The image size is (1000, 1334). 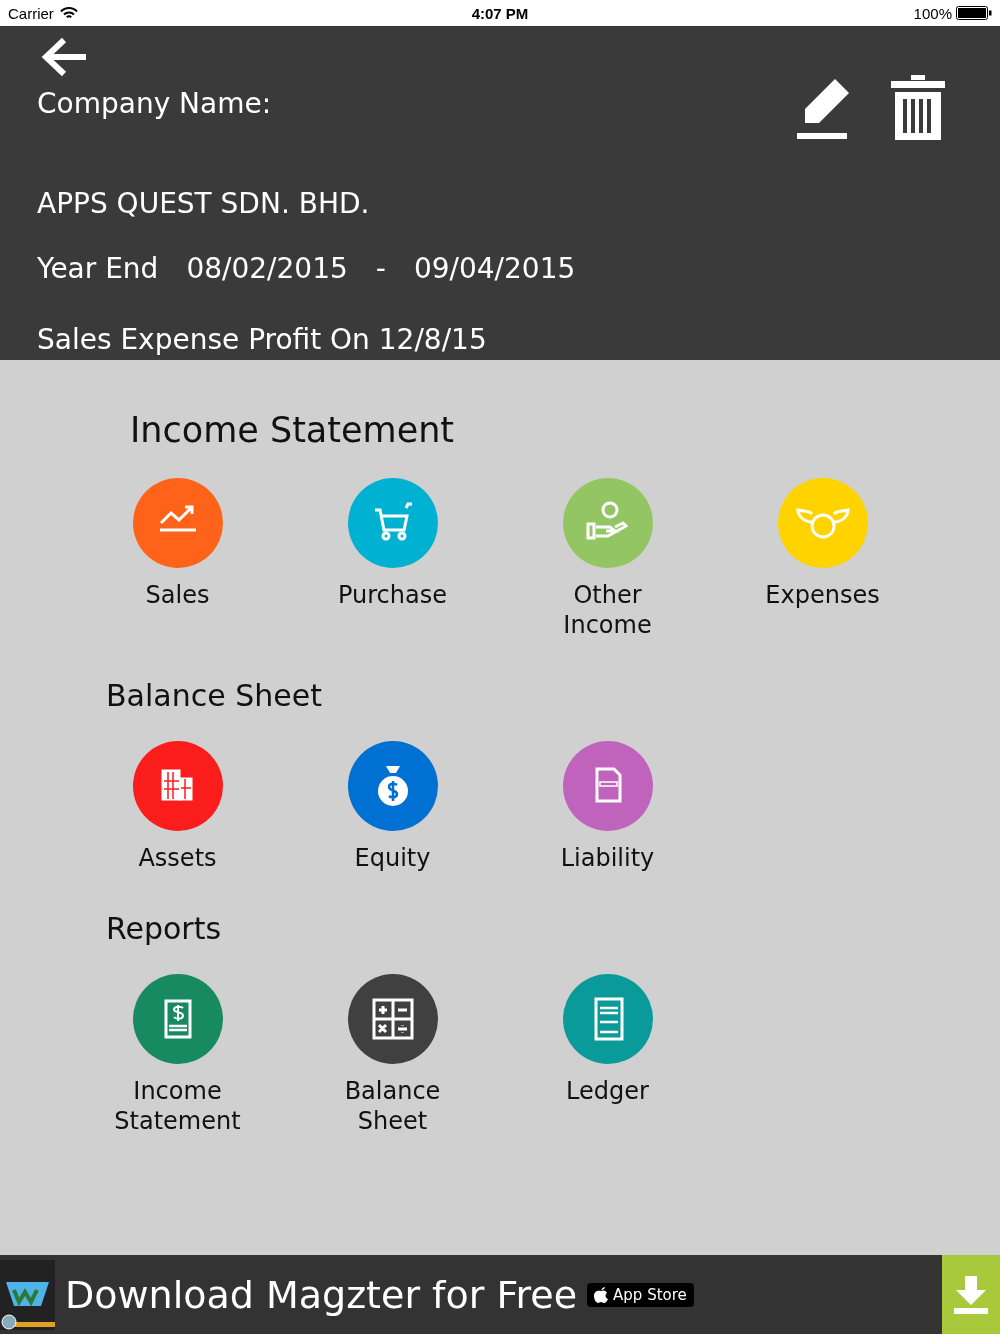 What do you see at coordinates (31, 13) in the screenshot?
I see `carrier-label: Carrier` at bounding box center [31, 13].